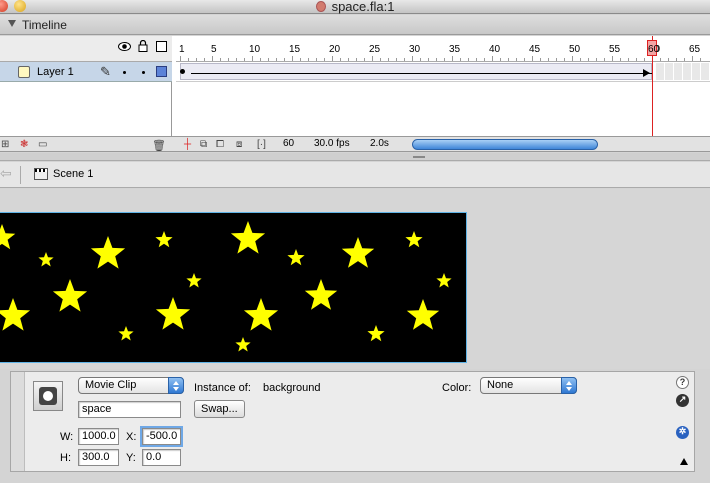 The image size is (710, 483). Describe the element at coordinates (159, 145) in the screenshot. I see `delete-layer-icon: 🗑` at that location.